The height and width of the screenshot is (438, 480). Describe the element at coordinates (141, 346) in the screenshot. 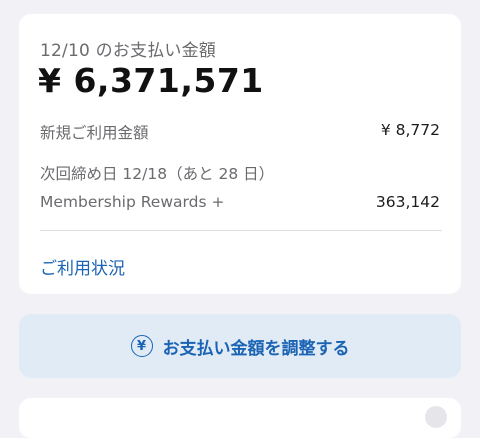

I see `yen-circle-icon: ¥` at that location.